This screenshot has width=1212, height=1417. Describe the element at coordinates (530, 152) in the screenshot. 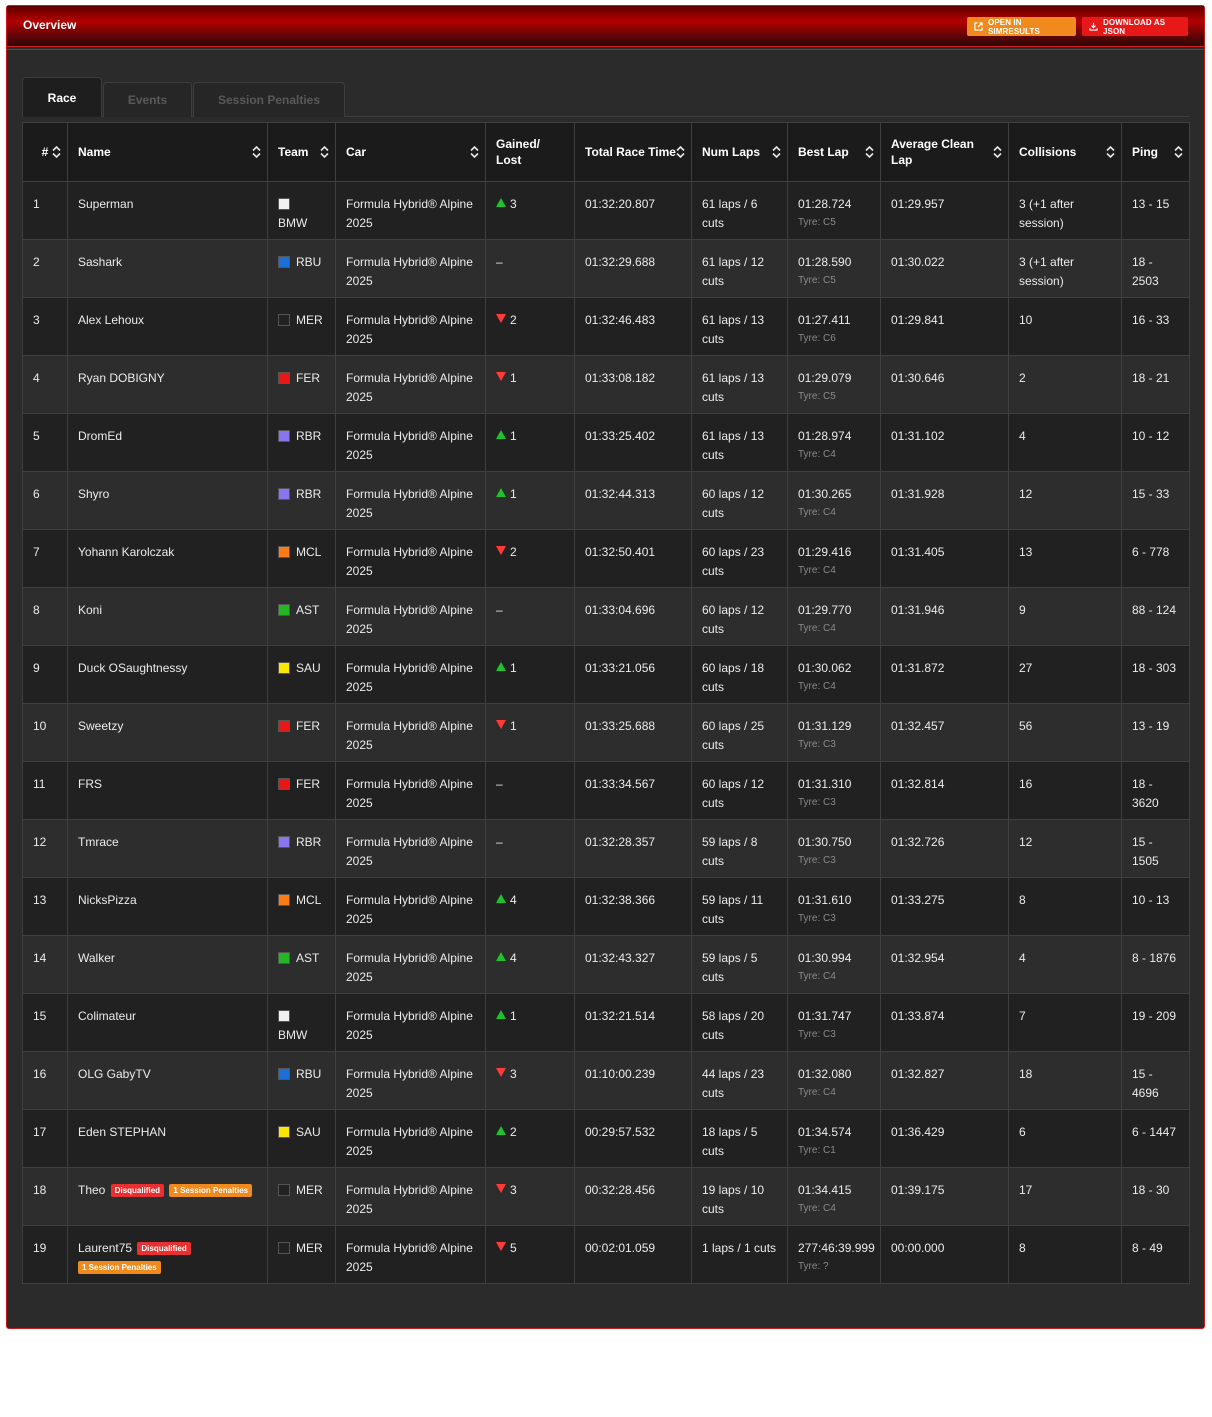

I see `column-header-gained-lost: Gained/ Lost` at that location.